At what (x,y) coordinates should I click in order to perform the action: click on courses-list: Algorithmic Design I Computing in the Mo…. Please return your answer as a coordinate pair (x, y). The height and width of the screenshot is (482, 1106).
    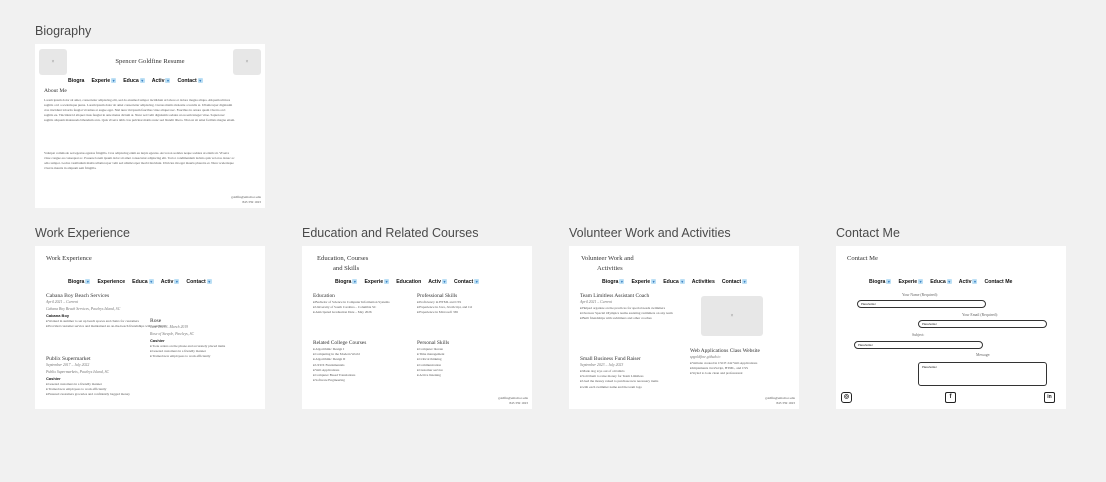
    Looking at the image, I should click on (336, 365).